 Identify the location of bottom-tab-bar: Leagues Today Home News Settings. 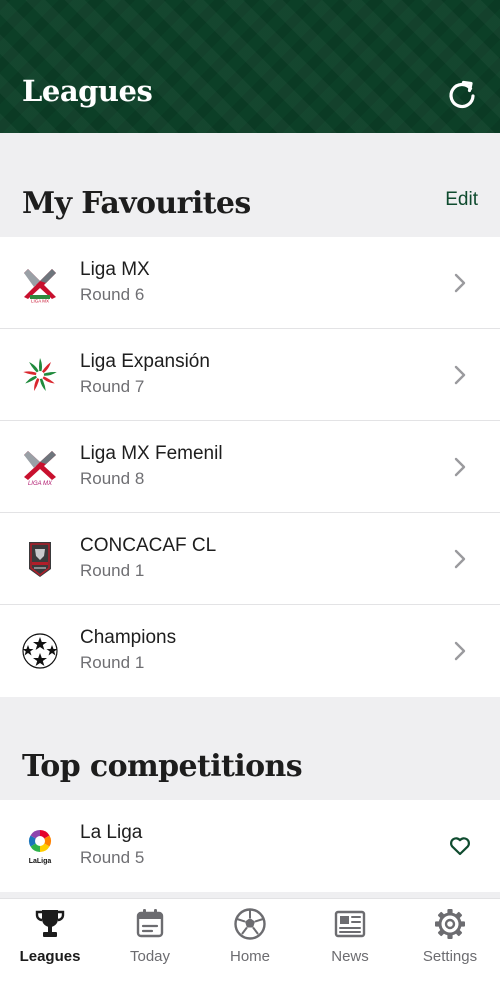
(250, 949).